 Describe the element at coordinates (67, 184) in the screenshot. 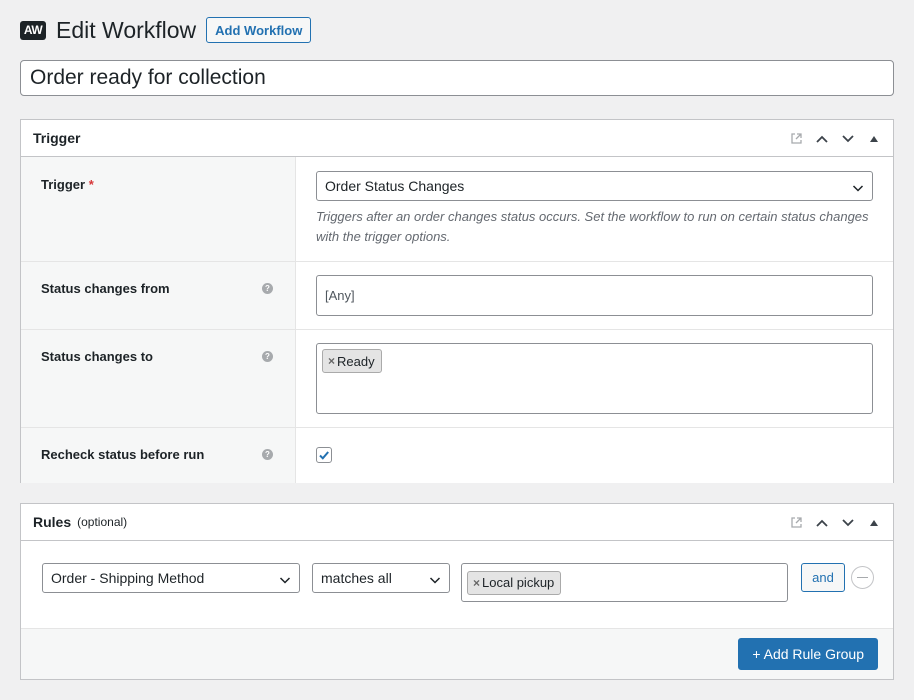

I see `trigger-field-label: Trigger *` at that location.